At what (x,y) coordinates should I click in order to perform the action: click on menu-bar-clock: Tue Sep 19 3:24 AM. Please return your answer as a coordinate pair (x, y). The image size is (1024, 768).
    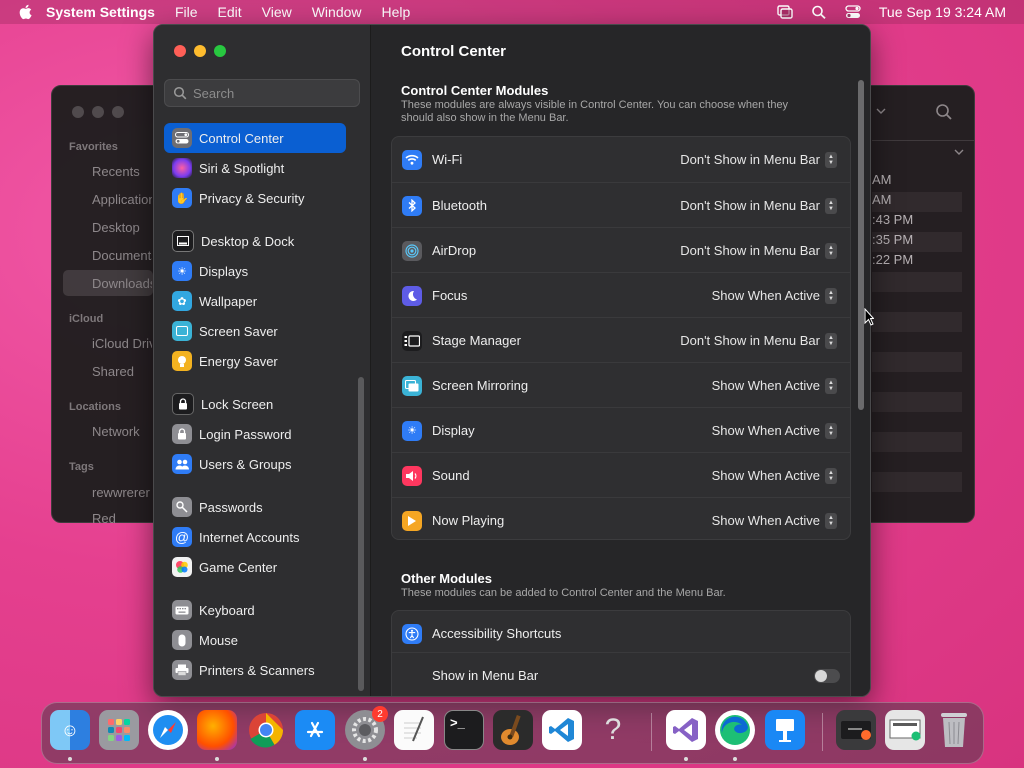
    Looking at the image, I should click on (942, 12).